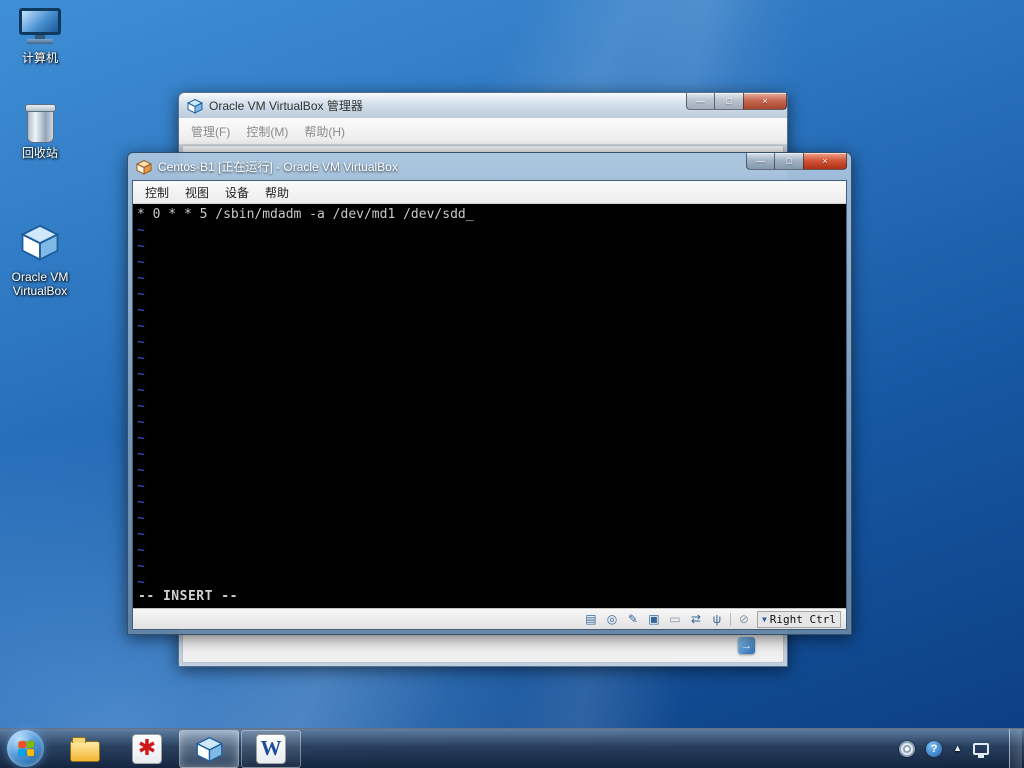 The width and height of the screenshot is (1024, 768). I want to click on taskbar-item-word: W, so click(271, 748).